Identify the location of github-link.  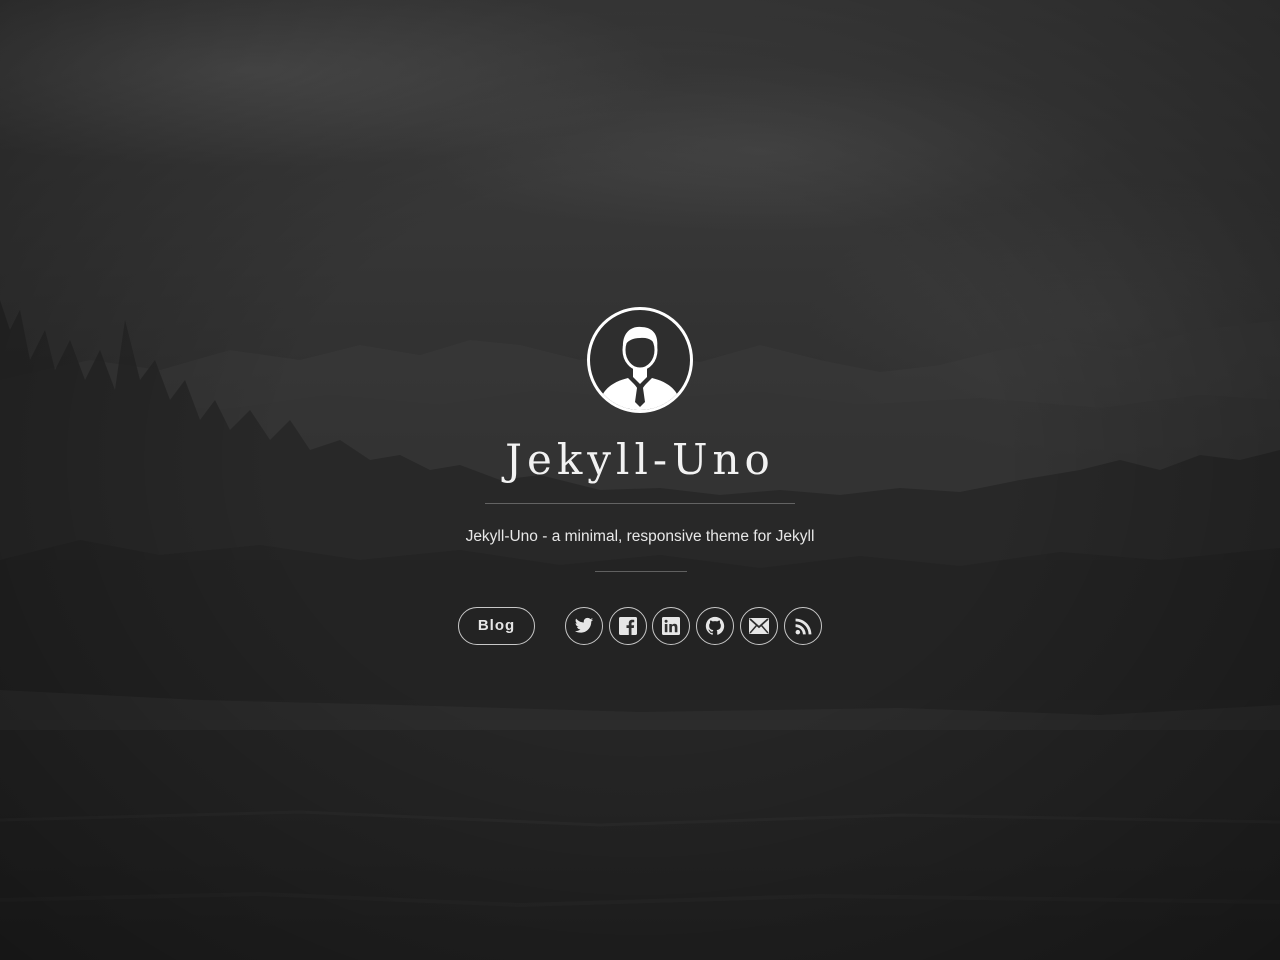
(715, 626).